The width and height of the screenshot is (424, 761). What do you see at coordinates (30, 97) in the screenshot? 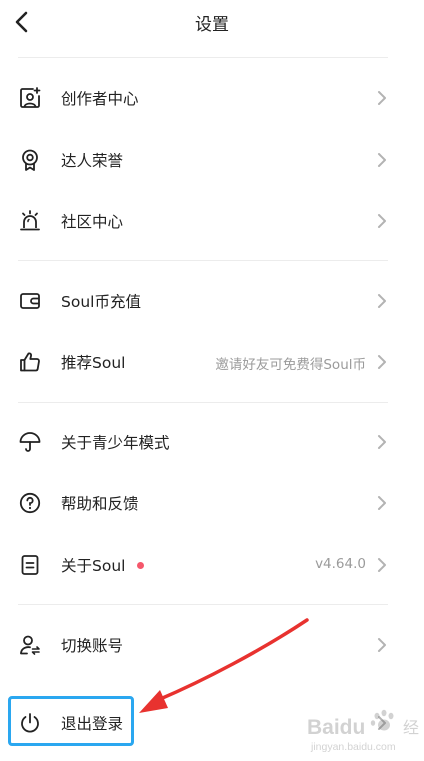
I see `creator-portrait-icon` at bounding box center [30, 97].